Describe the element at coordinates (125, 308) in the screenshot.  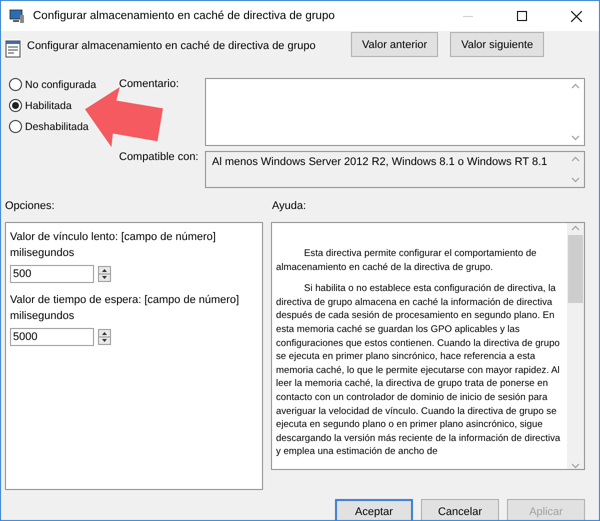
I see `option-label: Valor de tiempo de espera: [campo de número] milisegundos` at that location.